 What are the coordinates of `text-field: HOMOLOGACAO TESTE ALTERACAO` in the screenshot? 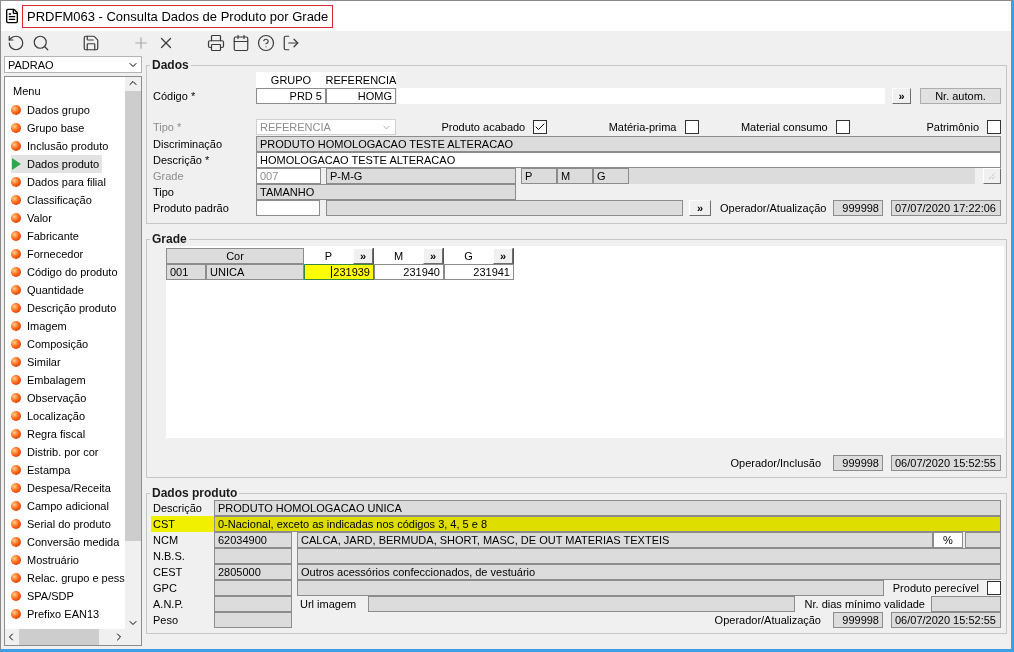 It's located at (628, 160).